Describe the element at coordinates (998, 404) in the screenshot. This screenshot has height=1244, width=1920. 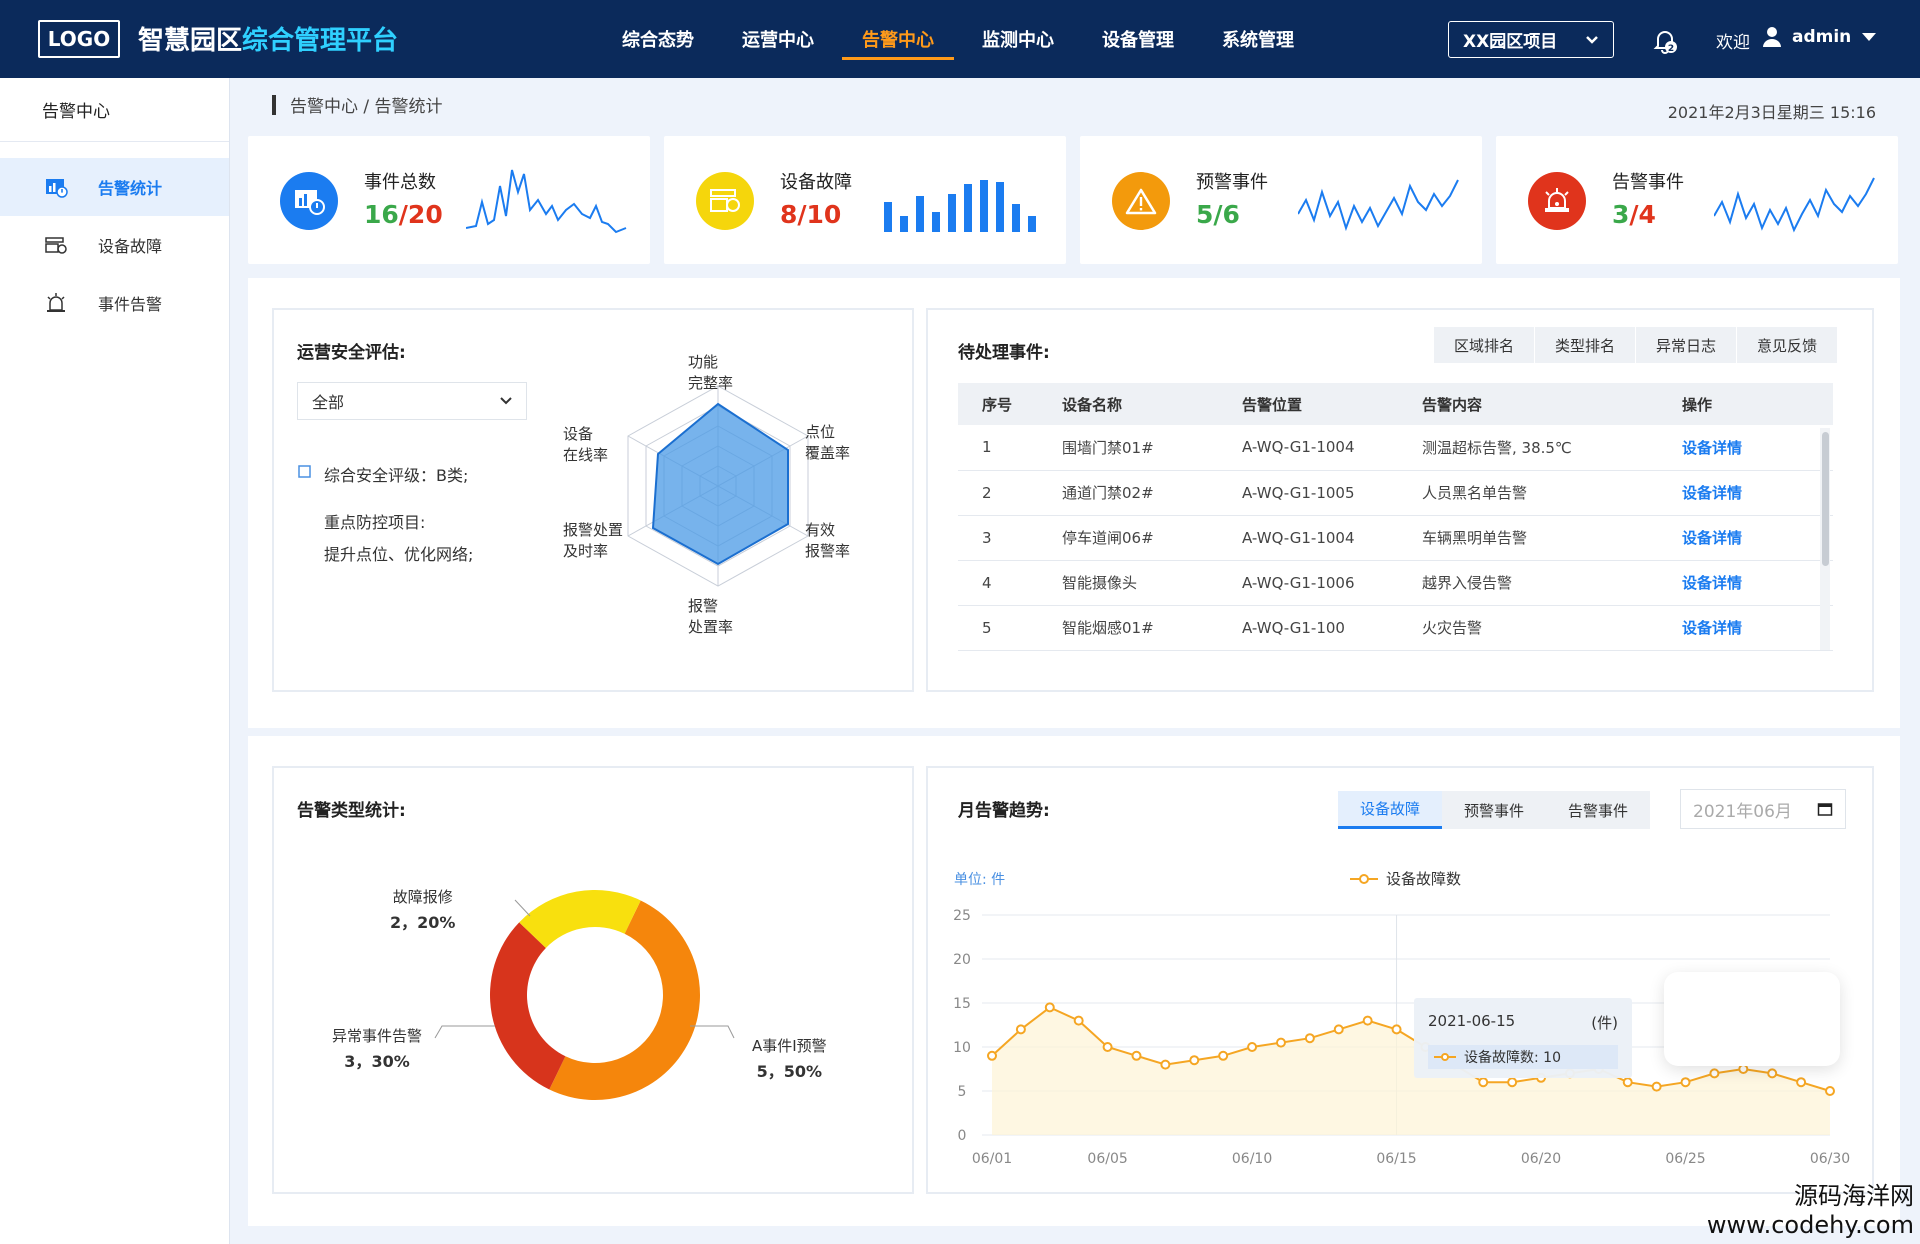
I see `col-index: 序号` at that location.